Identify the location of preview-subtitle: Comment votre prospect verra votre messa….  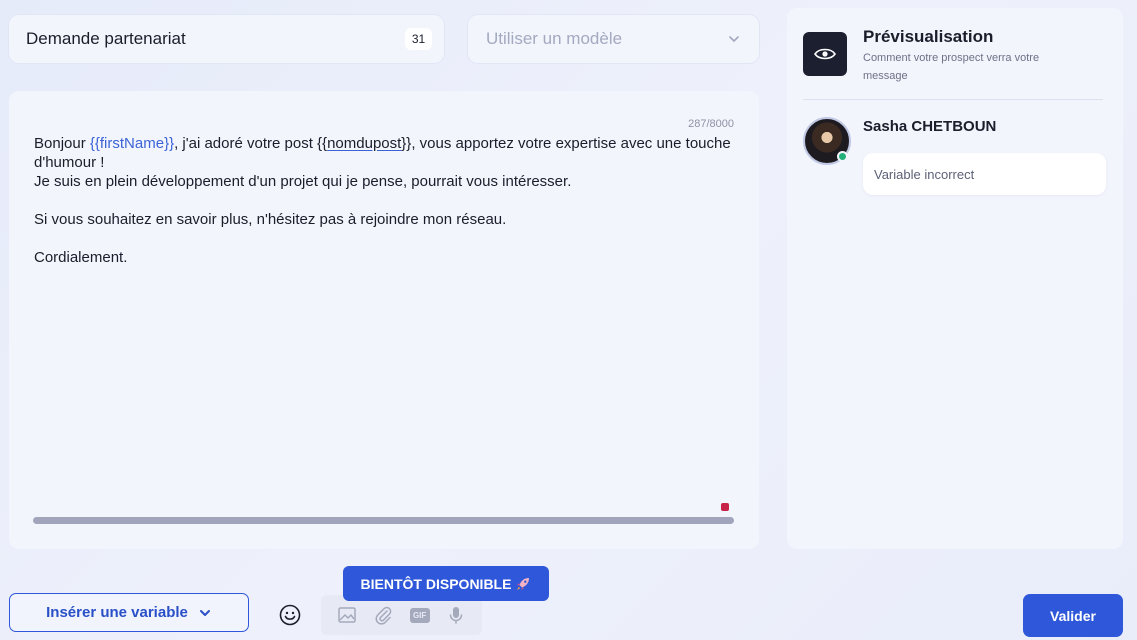
(951, 67).